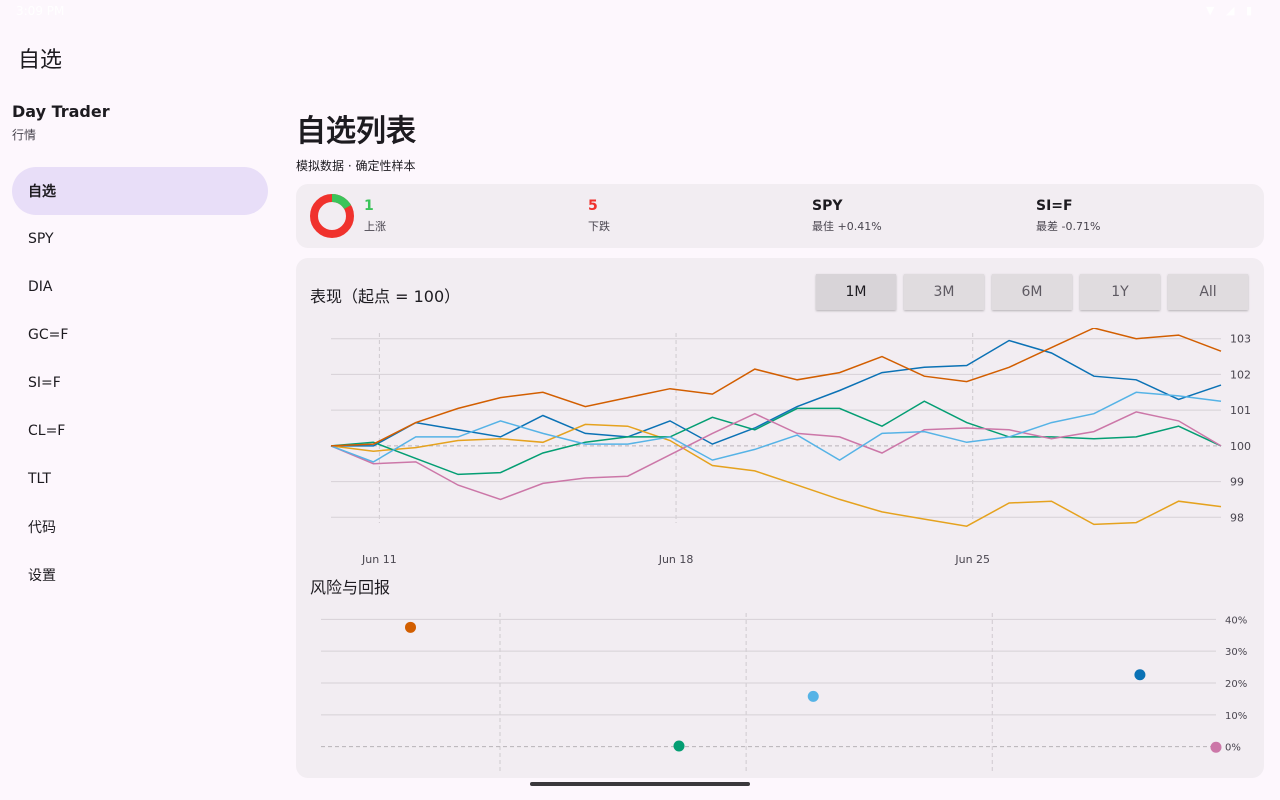  Describe the element at coordinates (1237, 517) in the screenshot. I see `y-tick-label: 98` at that location.